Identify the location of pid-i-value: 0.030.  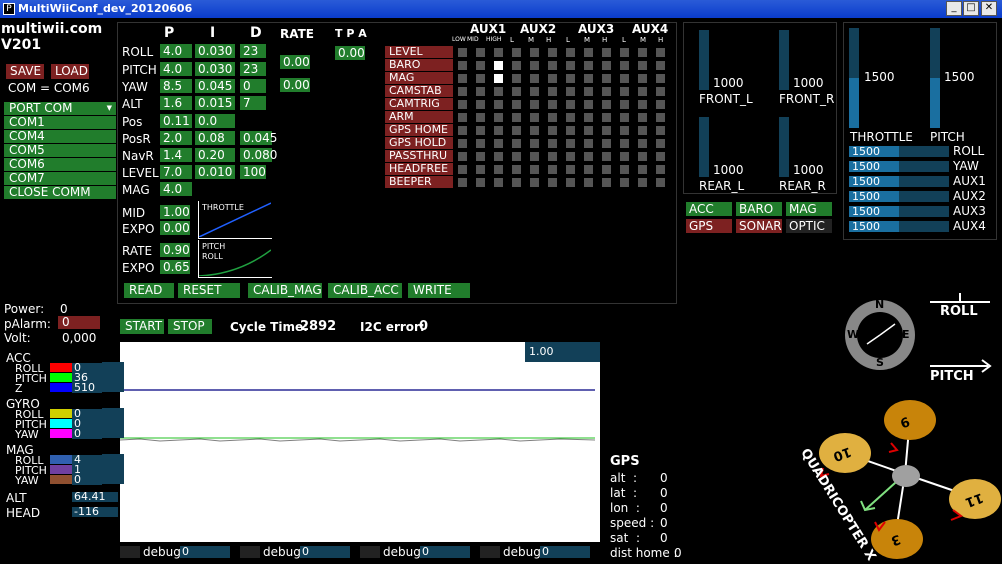
(215, 69).